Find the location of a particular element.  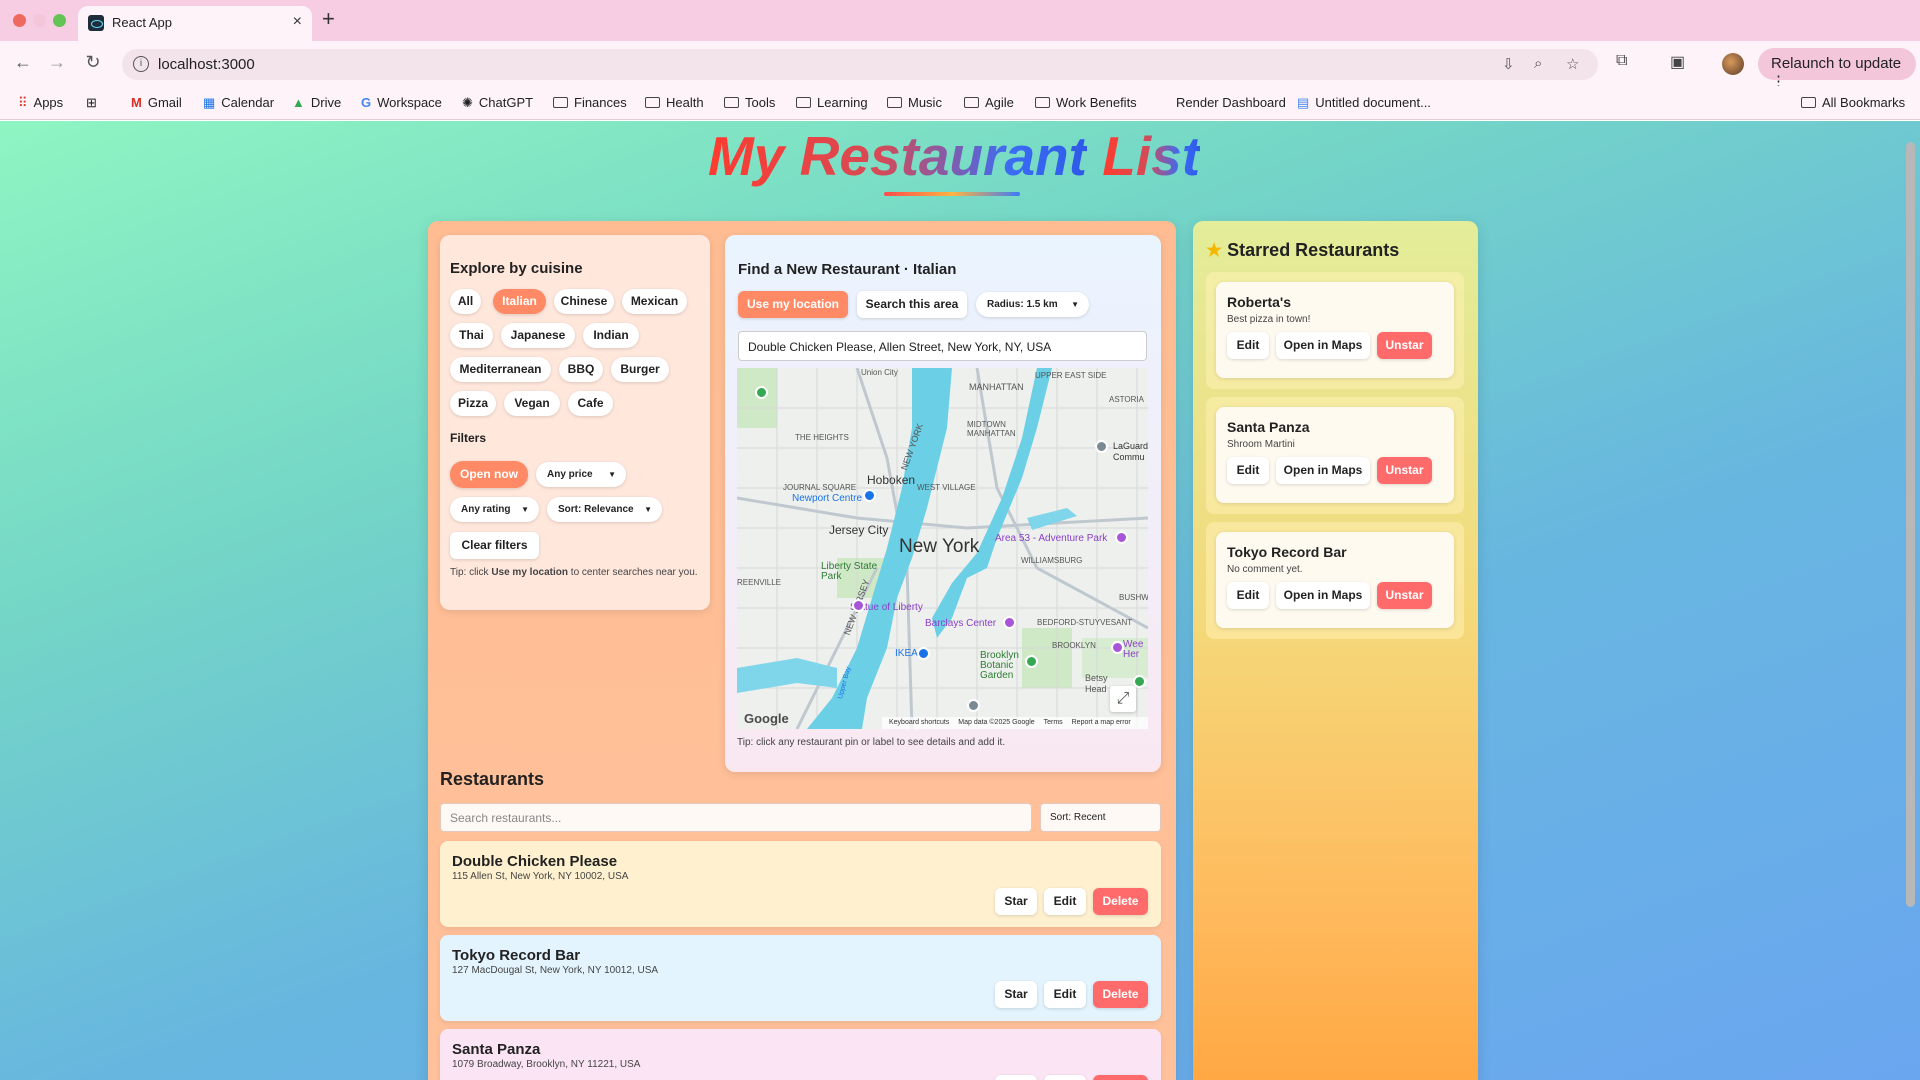

all-bookmarks: All Bookmarks is located at coordinates (1853, 102).